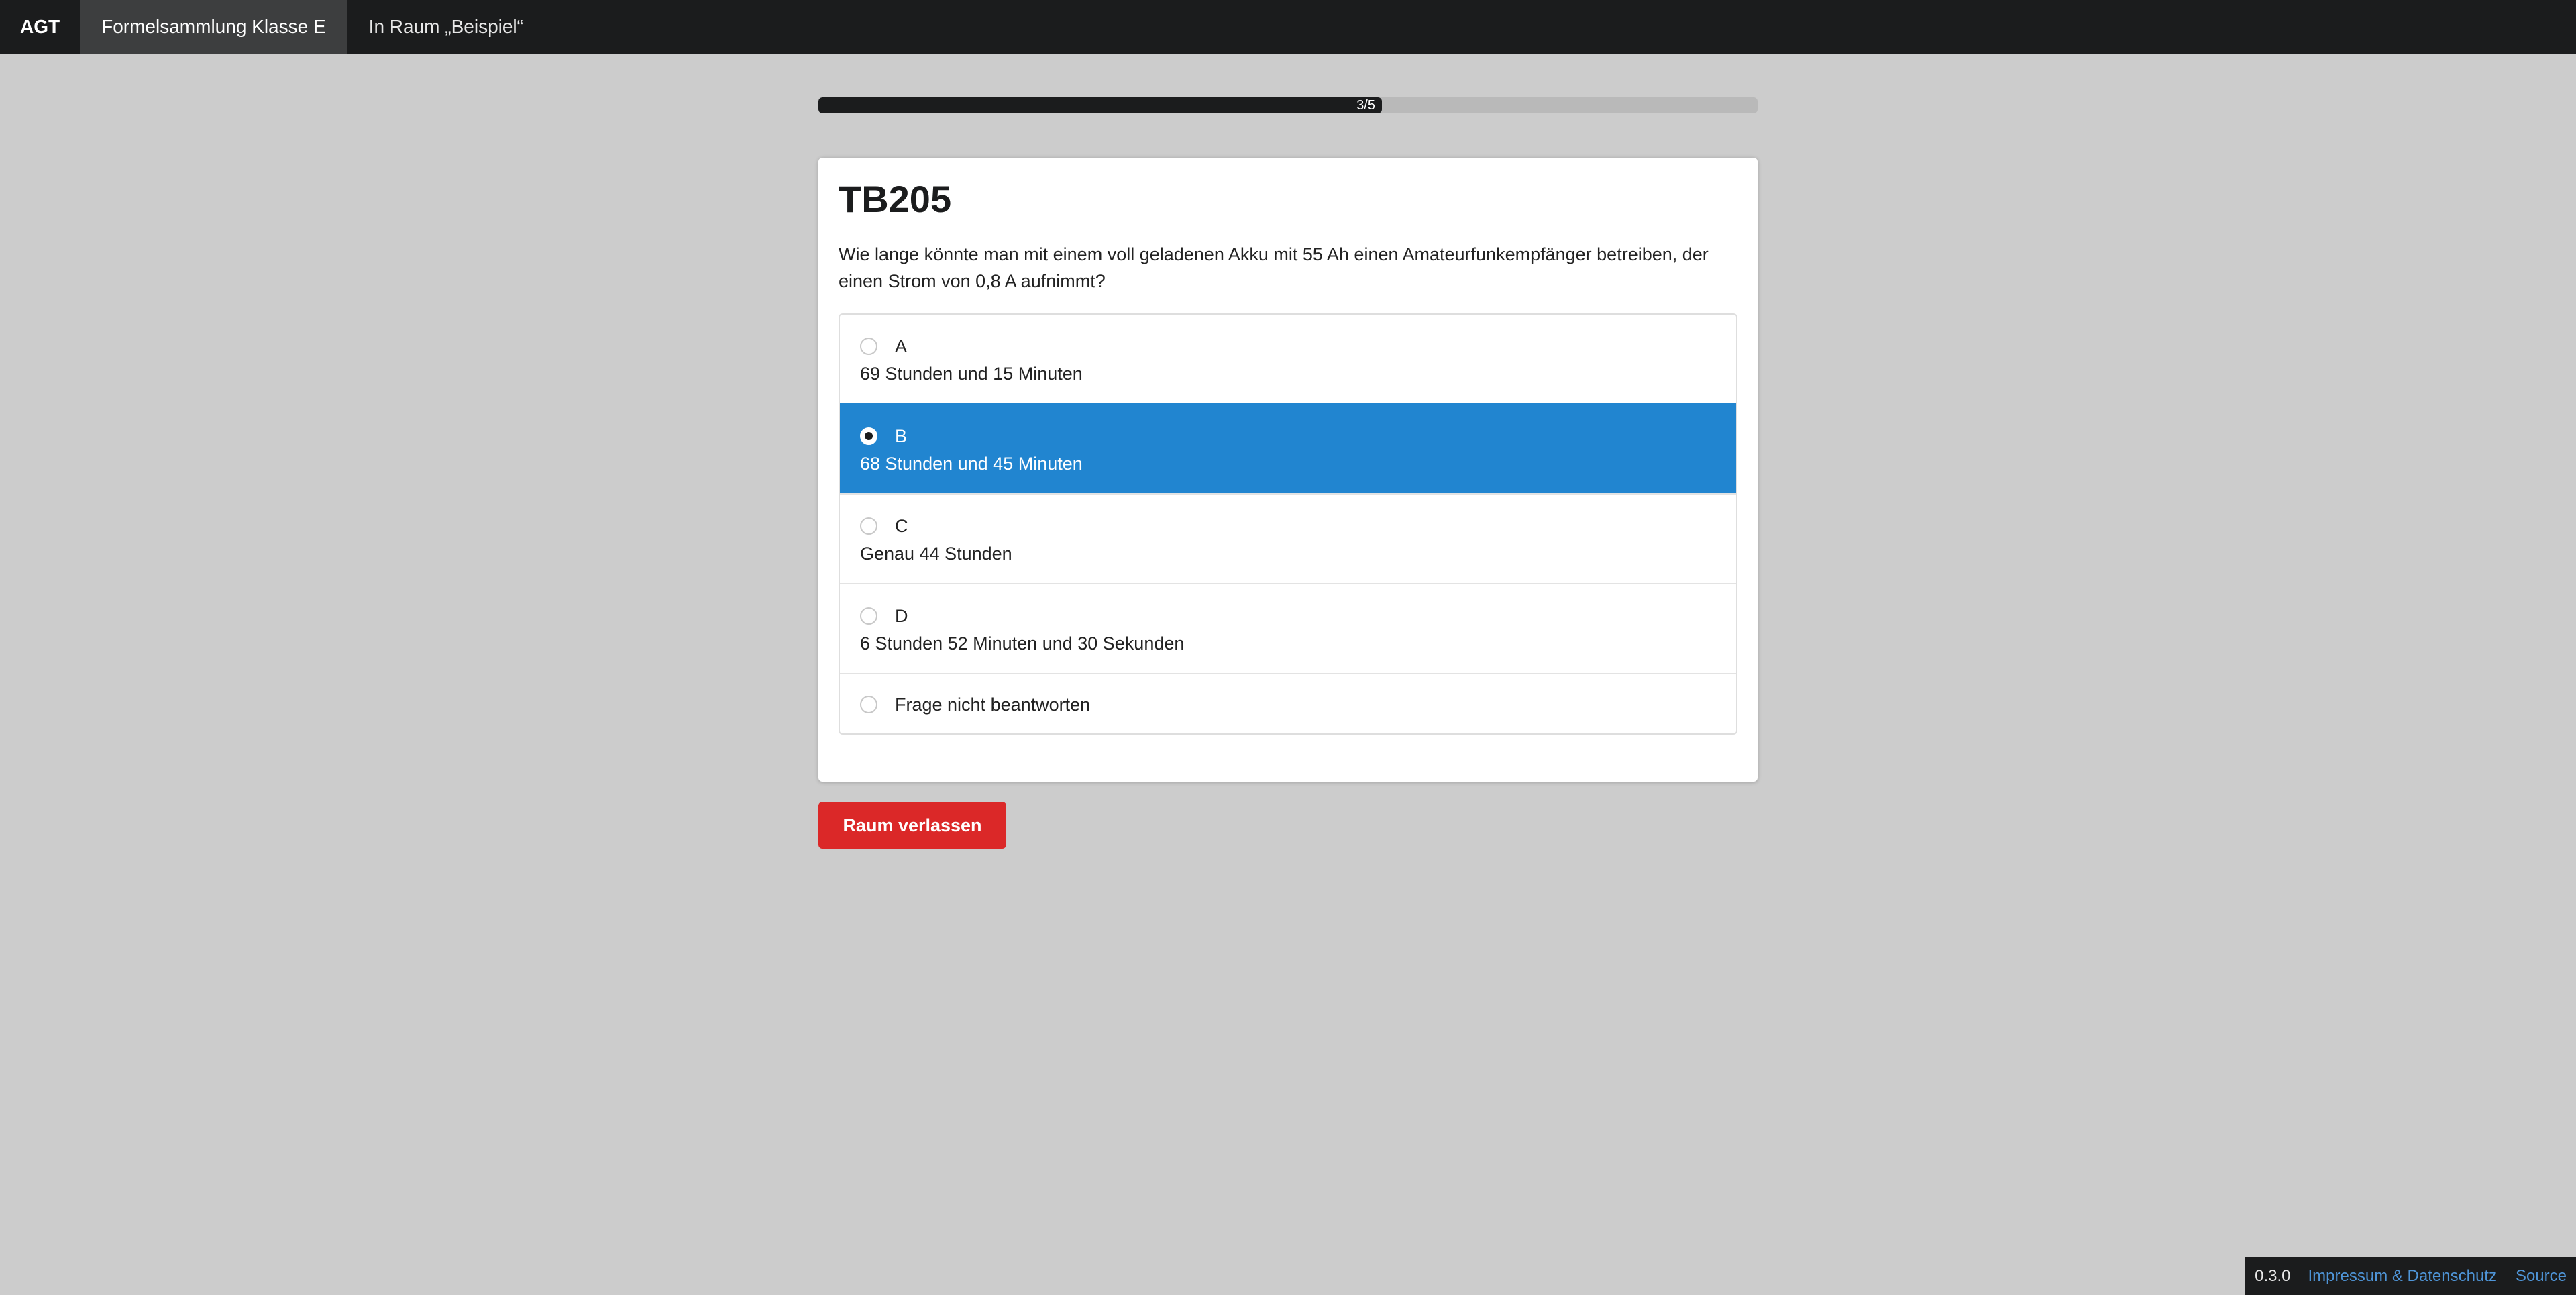 This screenshot has height=1295, width=2576. What do you see at coordinates (213, 27) in the screenshot?
I see `nav-item-formelsammlung: Formelsammlung Klasse E` at bounding box center [213, 27].